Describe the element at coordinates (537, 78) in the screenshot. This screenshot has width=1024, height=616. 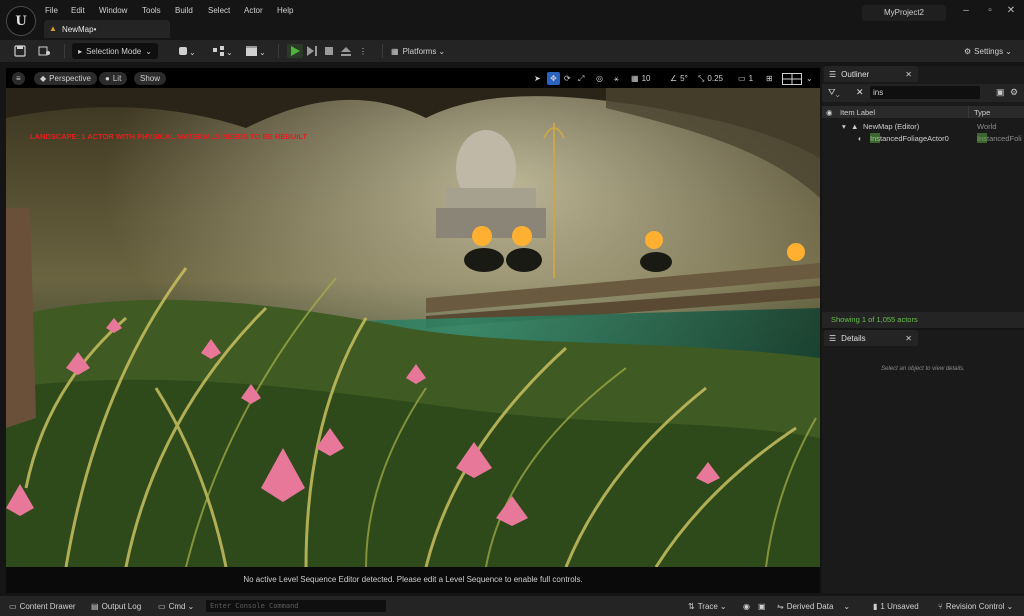
I see `select-mode-icon: ➤` at that location.